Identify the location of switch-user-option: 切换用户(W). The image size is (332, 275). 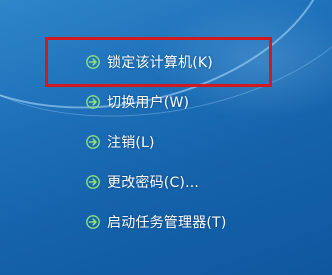
(156, 102).